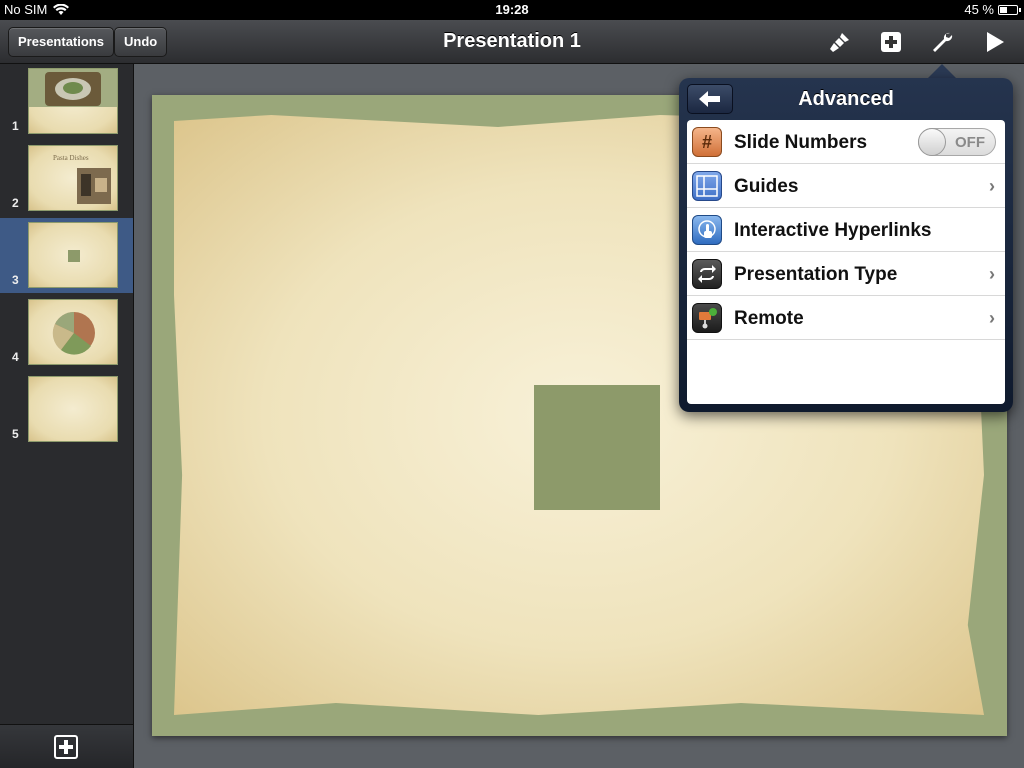  What do you see at coordinates (1009, 9) in the screenshot?
I see `battery-icon` at bounding box center [1009, 9].